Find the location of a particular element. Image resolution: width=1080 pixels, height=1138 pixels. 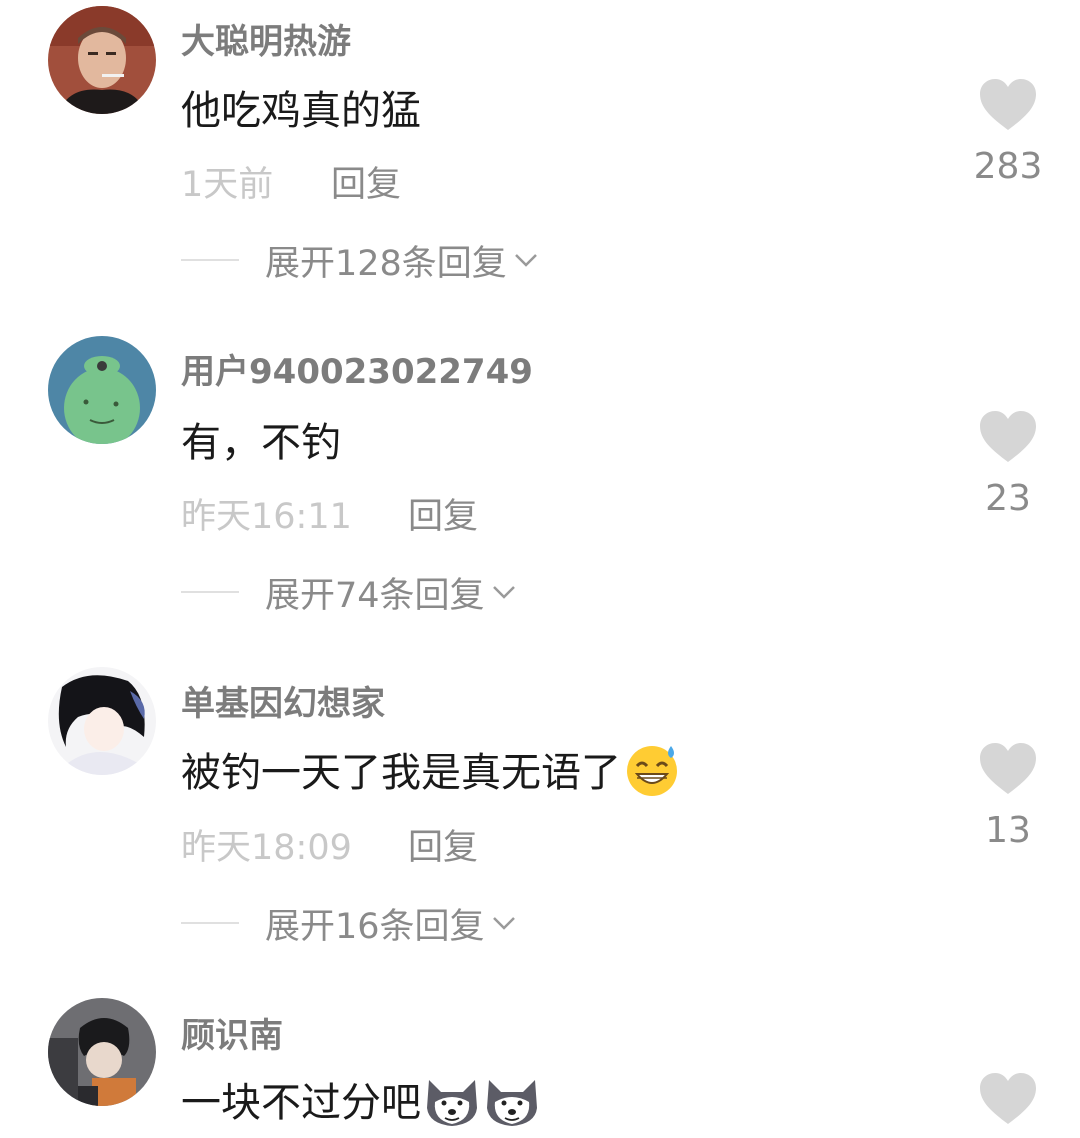

expand-replies-button: 展开74条回复 is located at coordinates (350, 593).